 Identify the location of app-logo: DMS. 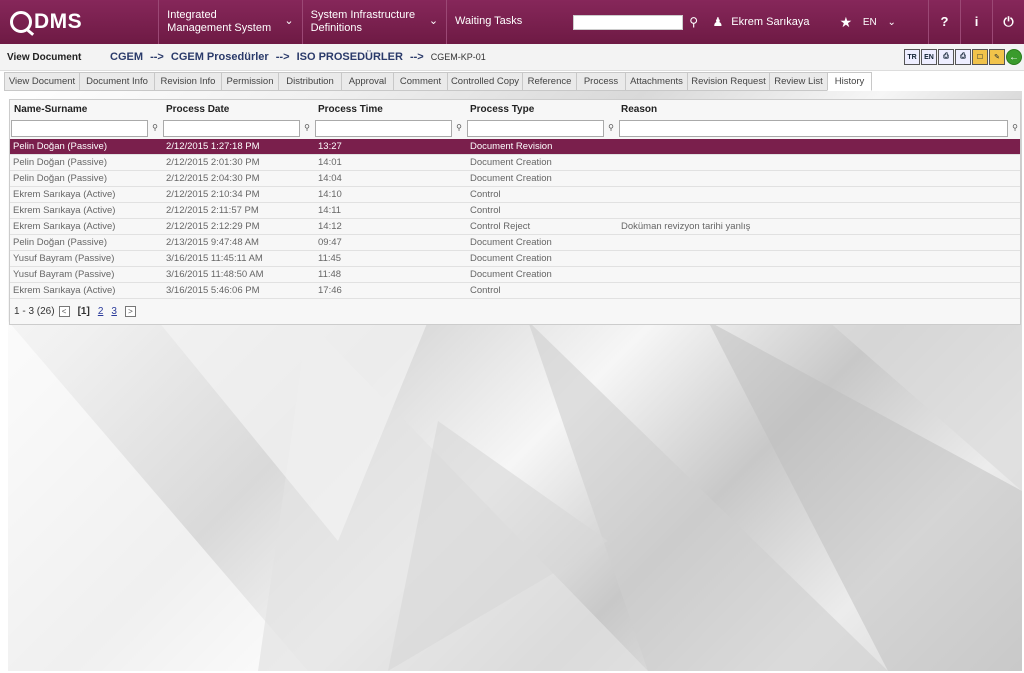
(79, 22).